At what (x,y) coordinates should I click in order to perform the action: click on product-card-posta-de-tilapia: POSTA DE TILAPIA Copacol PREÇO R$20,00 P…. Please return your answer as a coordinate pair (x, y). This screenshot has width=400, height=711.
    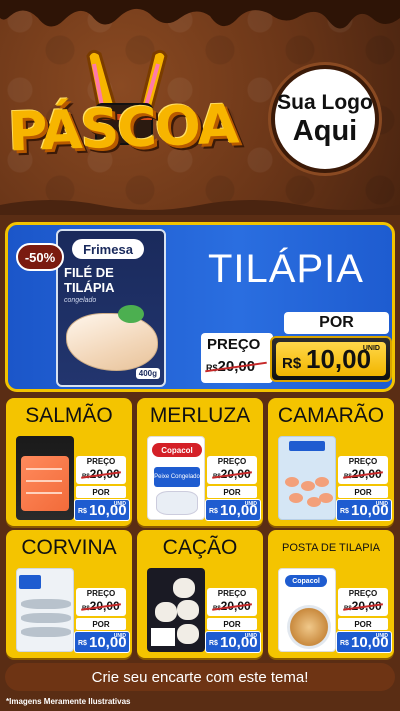
    Looking at the image, I should click on (331, 594).